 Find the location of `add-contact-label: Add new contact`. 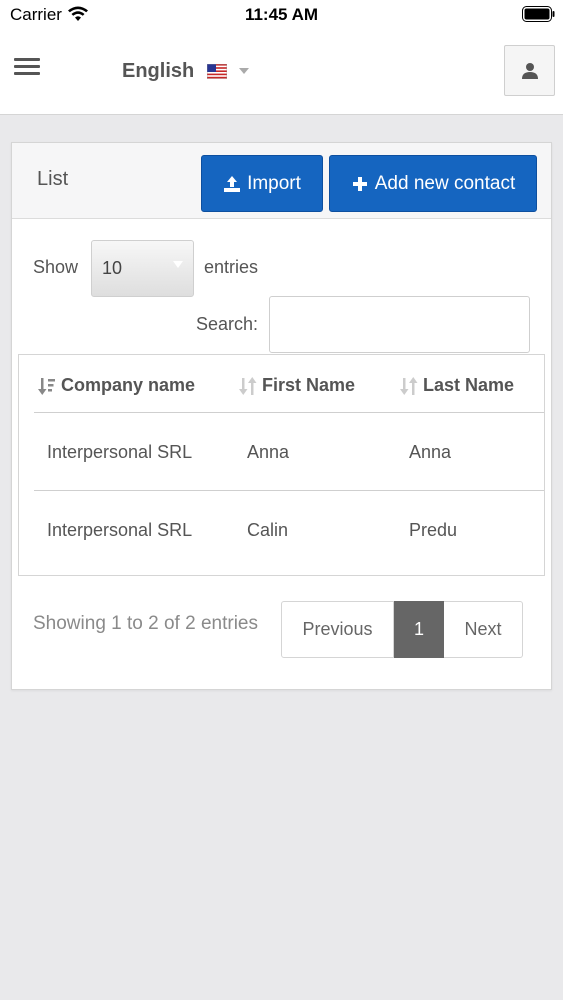

add-contact-label: Add new contact is located at coordinates (445, 183).